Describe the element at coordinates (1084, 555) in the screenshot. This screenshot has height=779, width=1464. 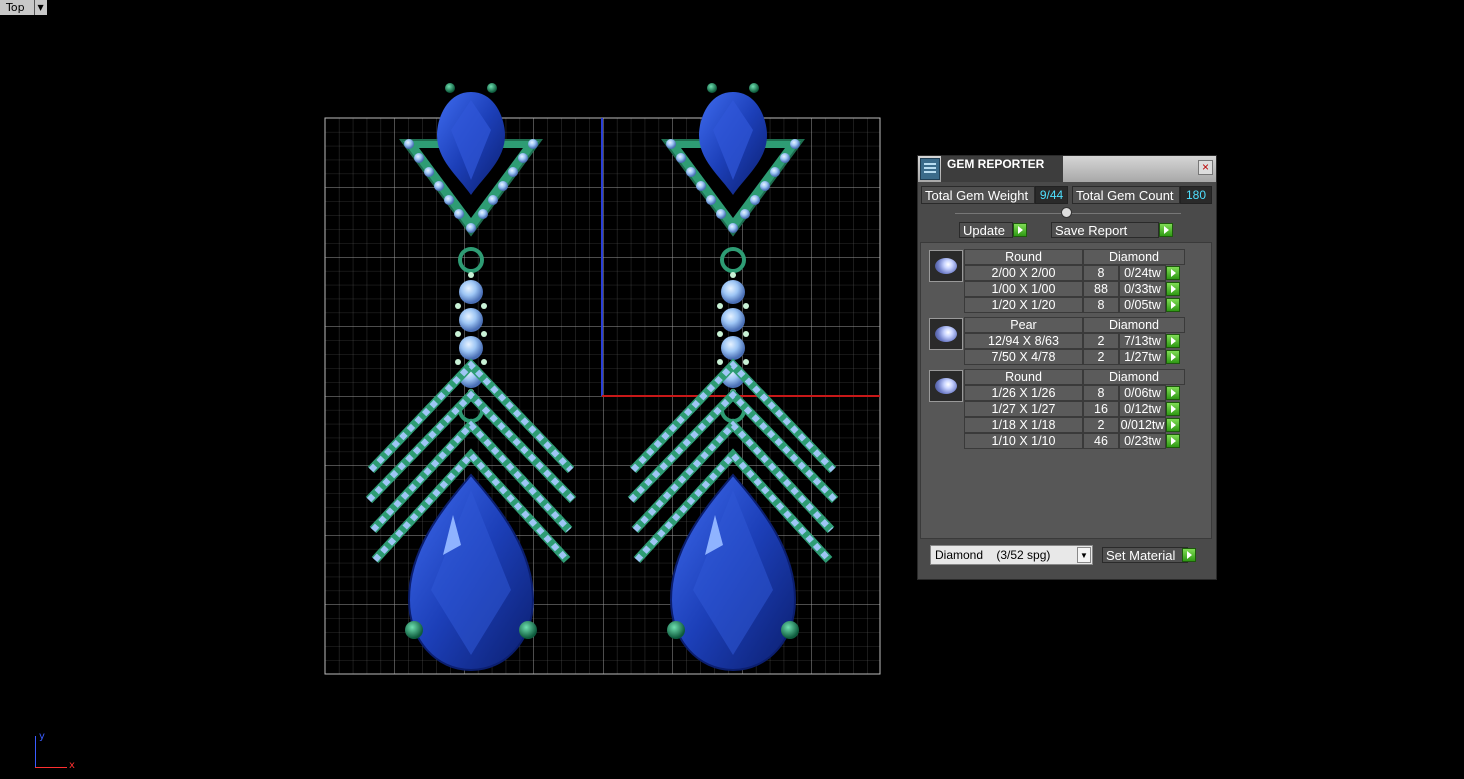
I see `chevron-down-icon: ▼` at that location.